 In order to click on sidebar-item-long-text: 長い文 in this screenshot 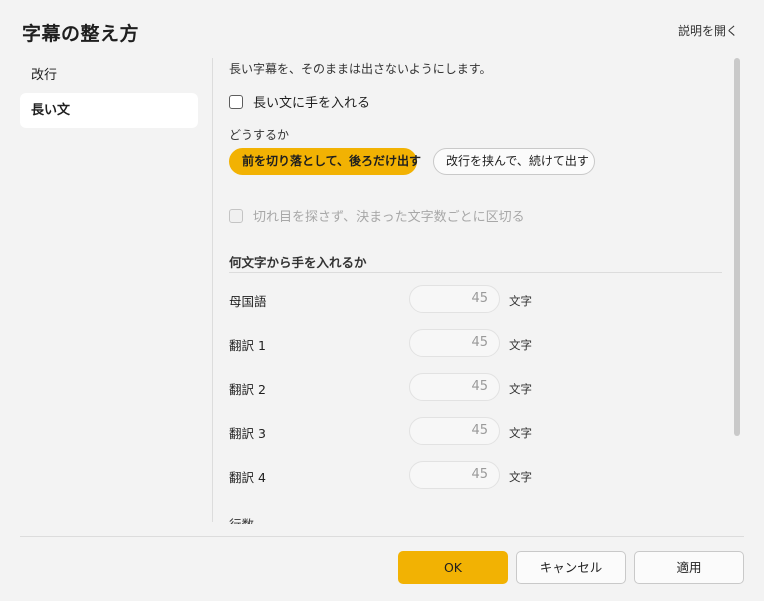, I will do `click(109, 110)`.